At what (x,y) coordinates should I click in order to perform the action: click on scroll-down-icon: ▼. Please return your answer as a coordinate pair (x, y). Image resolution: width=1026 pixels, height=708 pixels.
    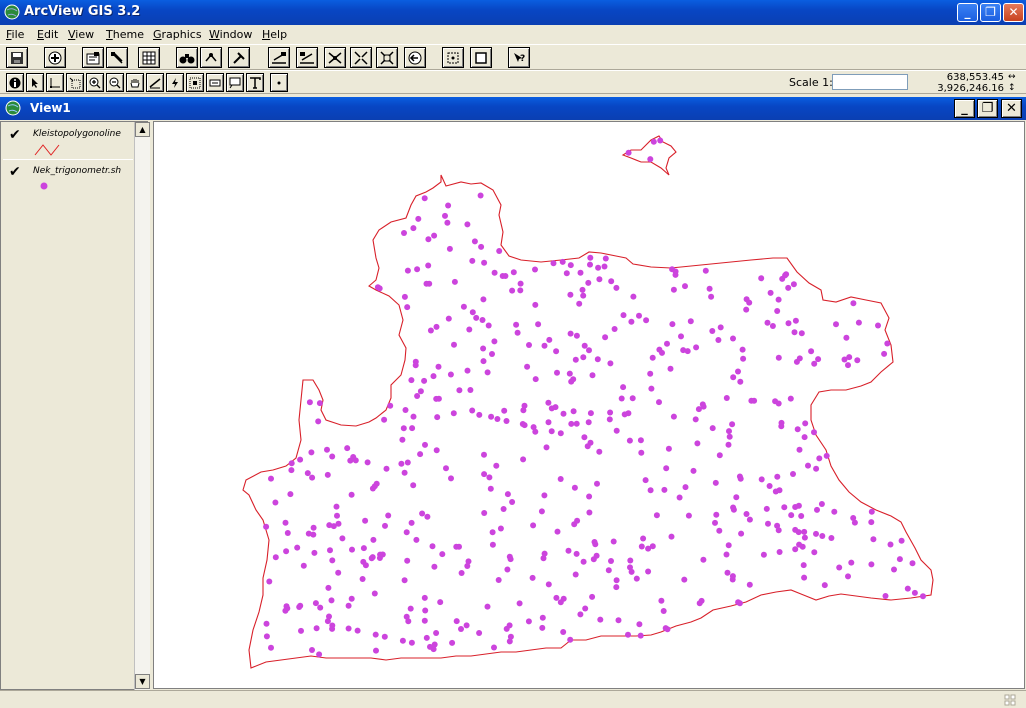
    Looking at the image, I should click on (142, 681).